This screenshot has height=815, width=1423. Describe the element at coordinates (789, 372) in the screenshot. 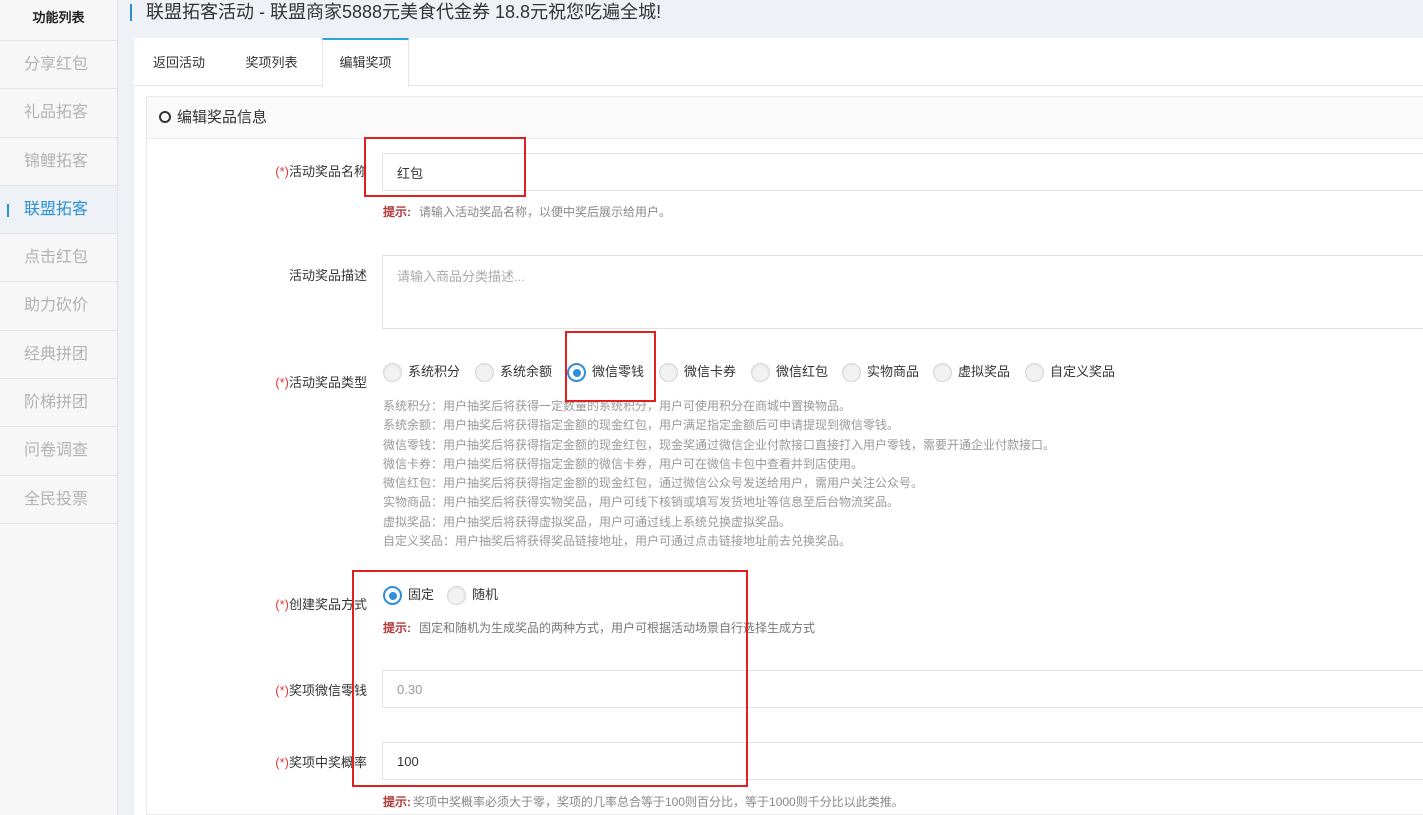

I see `radio-wechat-redpacket: 微信红包` at that location.